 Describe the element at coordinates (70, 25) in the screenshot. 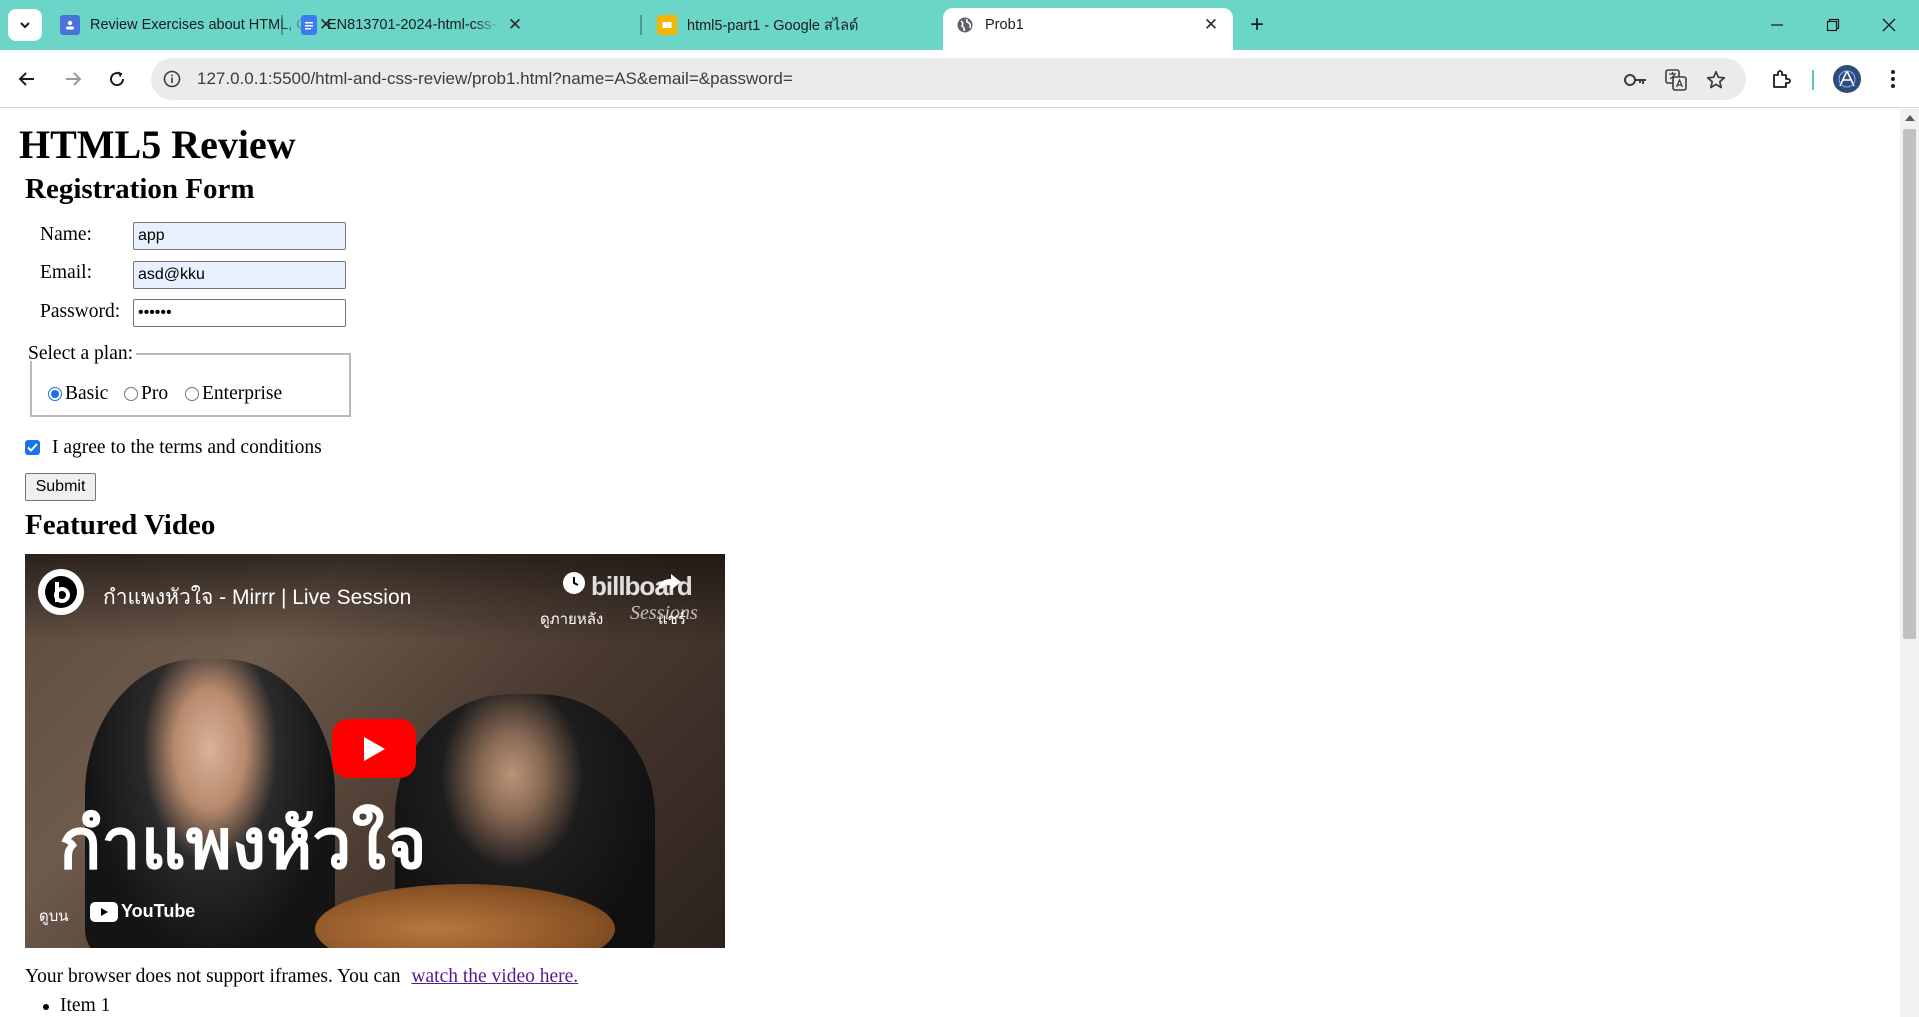

I see `google-forms-icon` at that location.